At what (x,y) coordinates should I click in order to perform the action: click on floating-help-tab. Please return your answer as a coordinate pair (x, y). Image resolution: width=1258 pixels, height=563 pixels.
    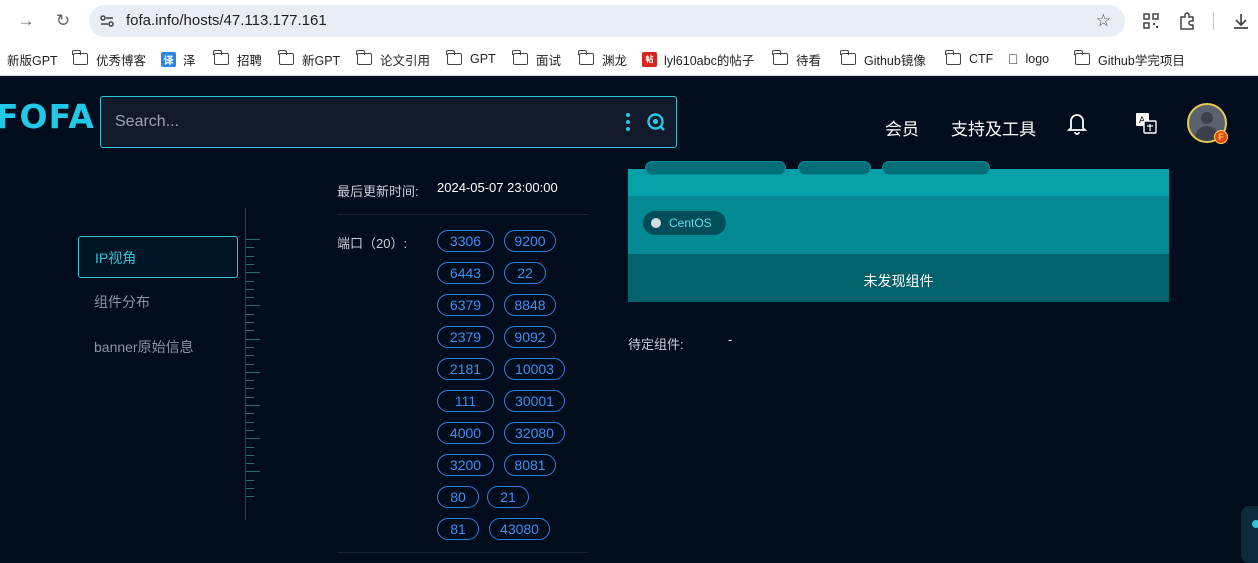
    Looking at the image, I should click on (1249, 534).